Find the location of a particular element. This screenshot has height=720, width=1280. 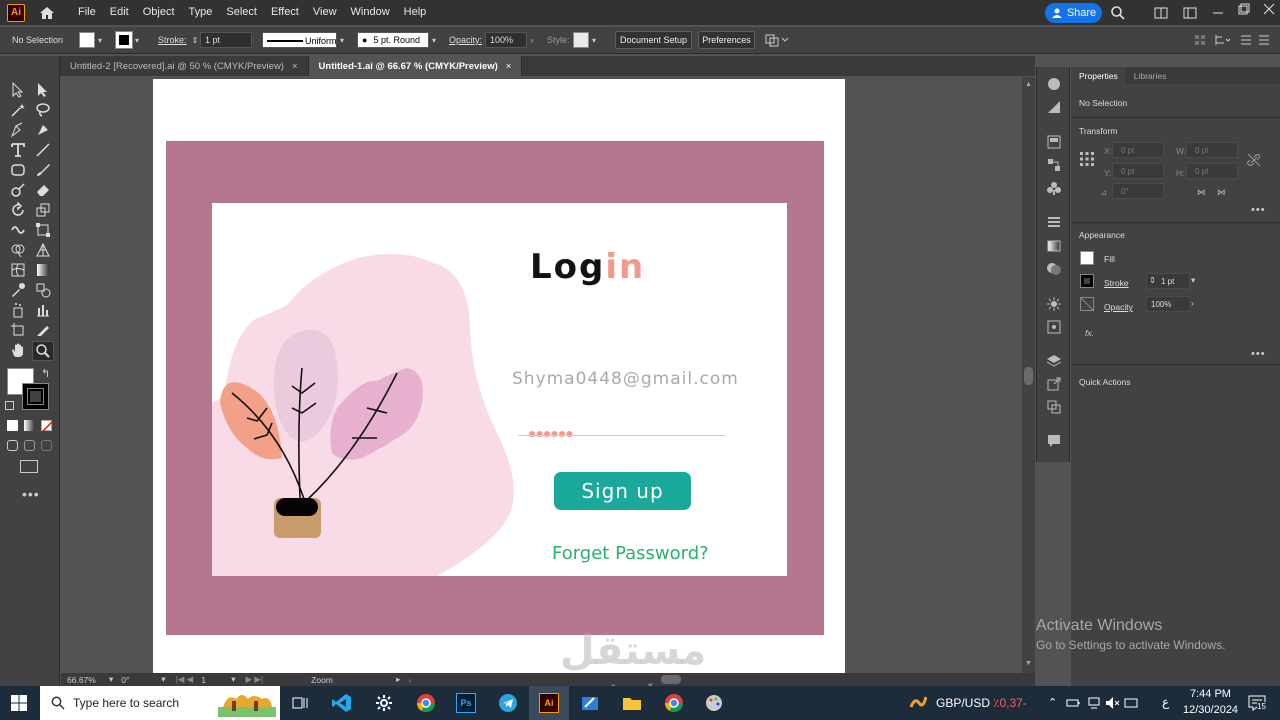

menu-edit: Edit is located at coordinates (119, 12).